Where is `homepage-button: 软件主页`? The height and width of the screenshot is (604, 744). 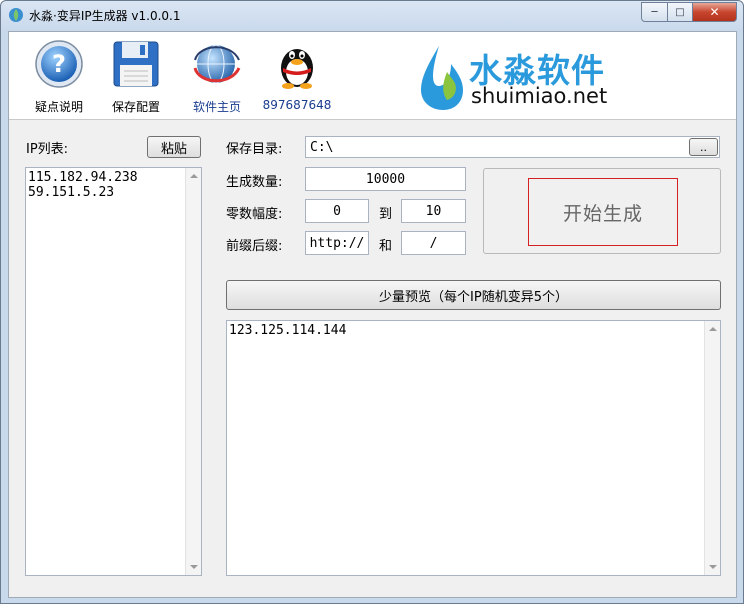
homepage-button: 软件主页 is located at coordinates (217, 76).